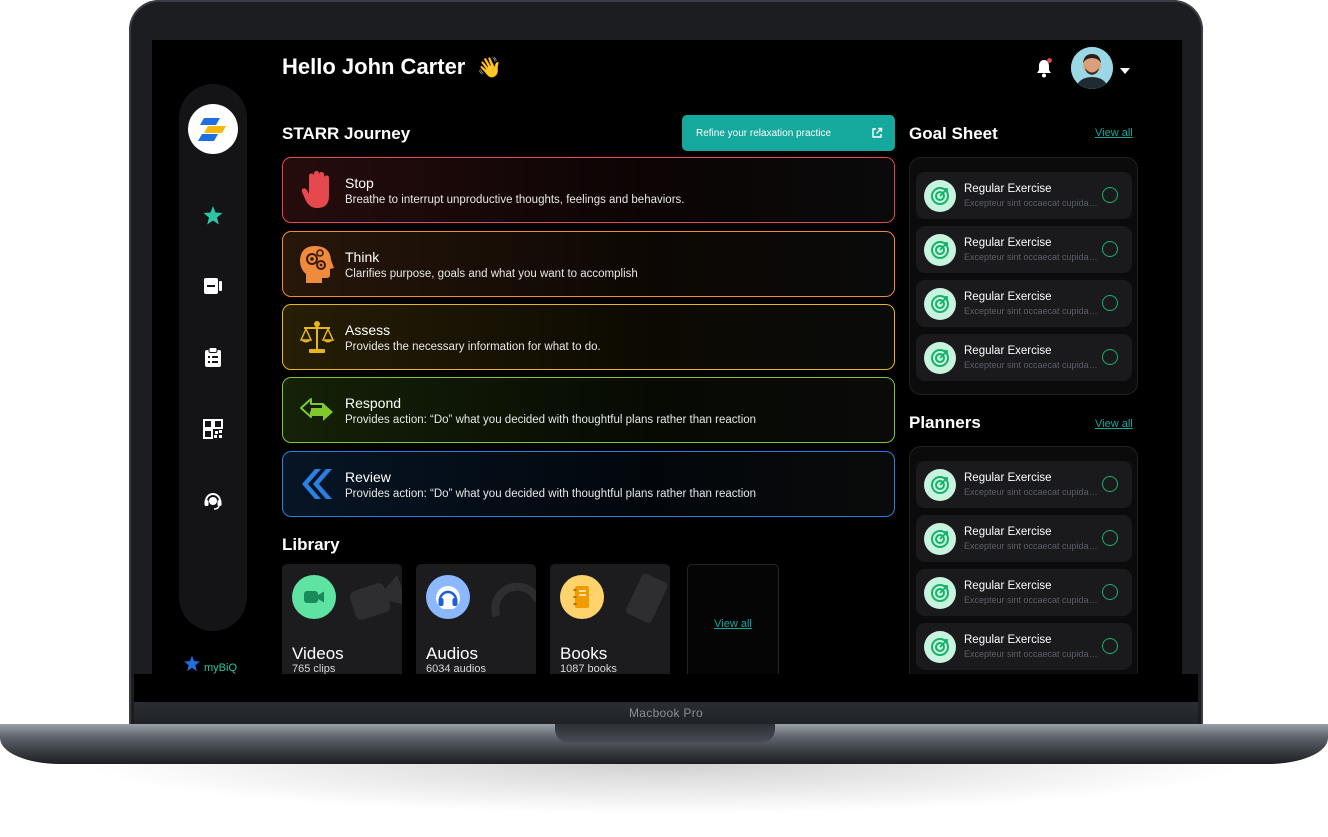 This screenshot has width=1328, height=837. I want to click on nav-item-tasks, so click(213, 357).